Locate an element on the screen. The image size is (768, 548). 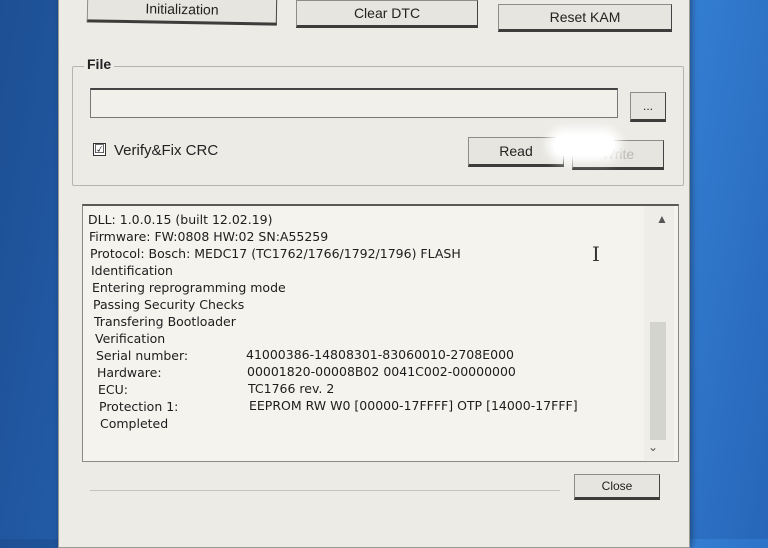
hardware-value: 00001820-00008B02 0041C002-00000000 is located at coordinates (381, 371).